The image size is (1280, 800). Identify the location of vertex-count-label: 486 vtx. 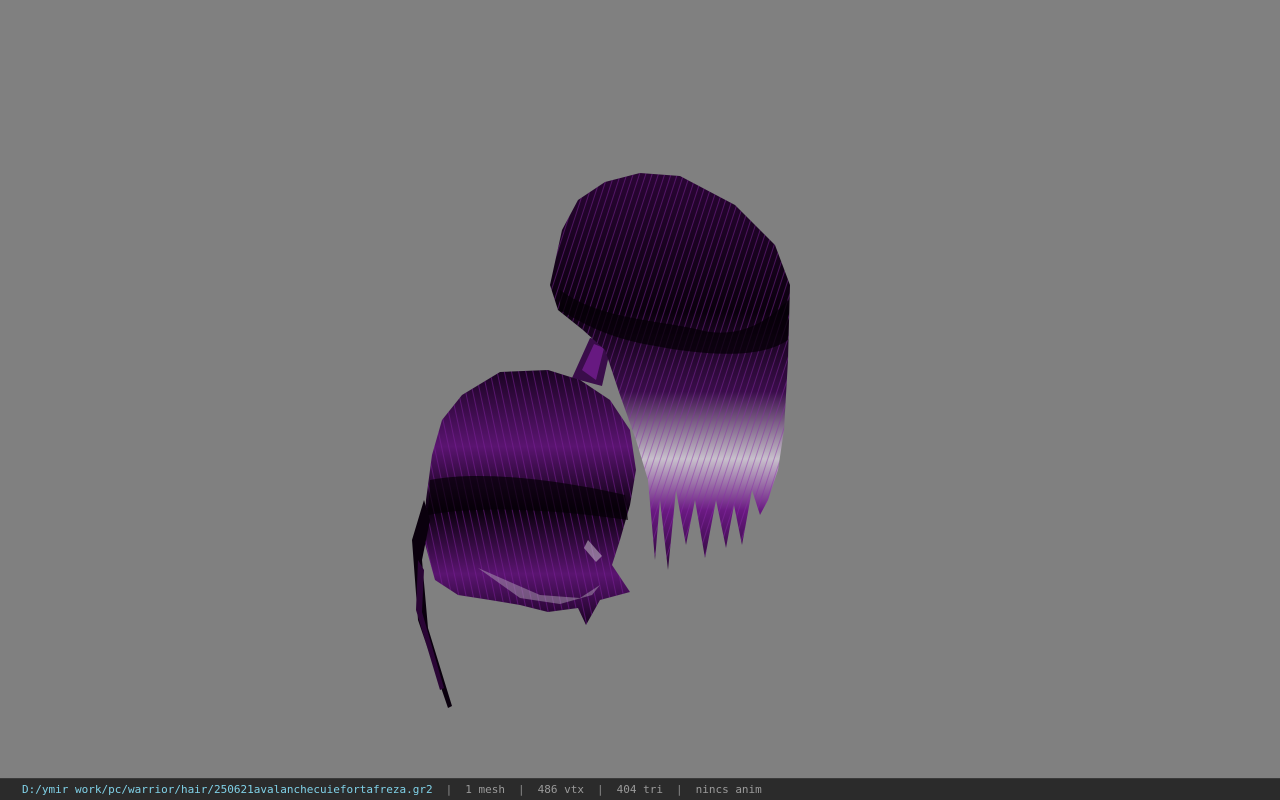
(560, 789).